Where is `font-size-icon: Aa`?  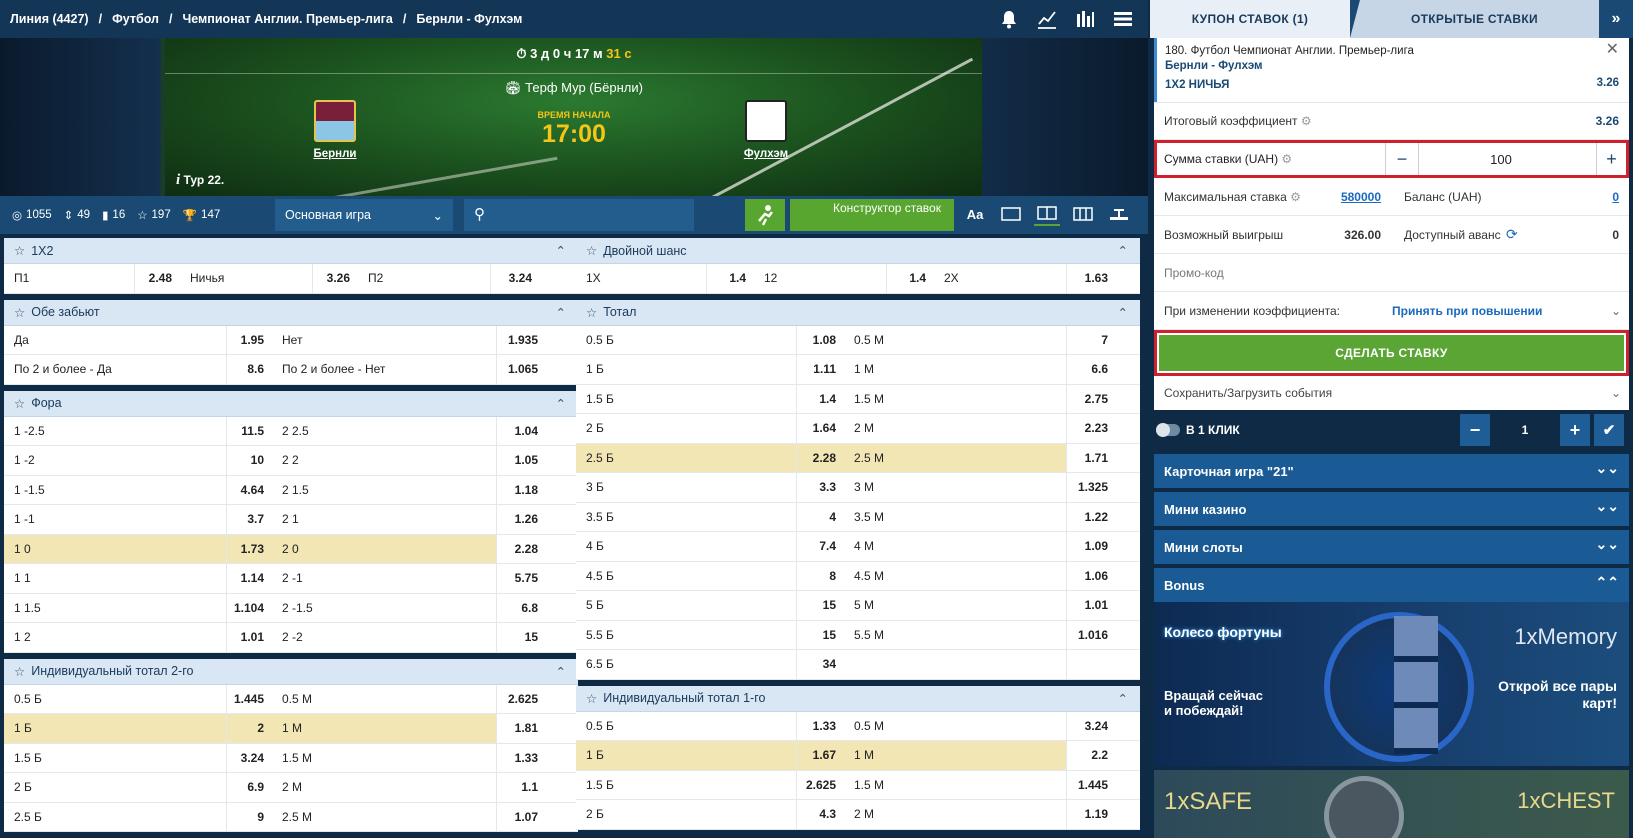
font-size-icon: Aa is located at coordinates (975, 214).